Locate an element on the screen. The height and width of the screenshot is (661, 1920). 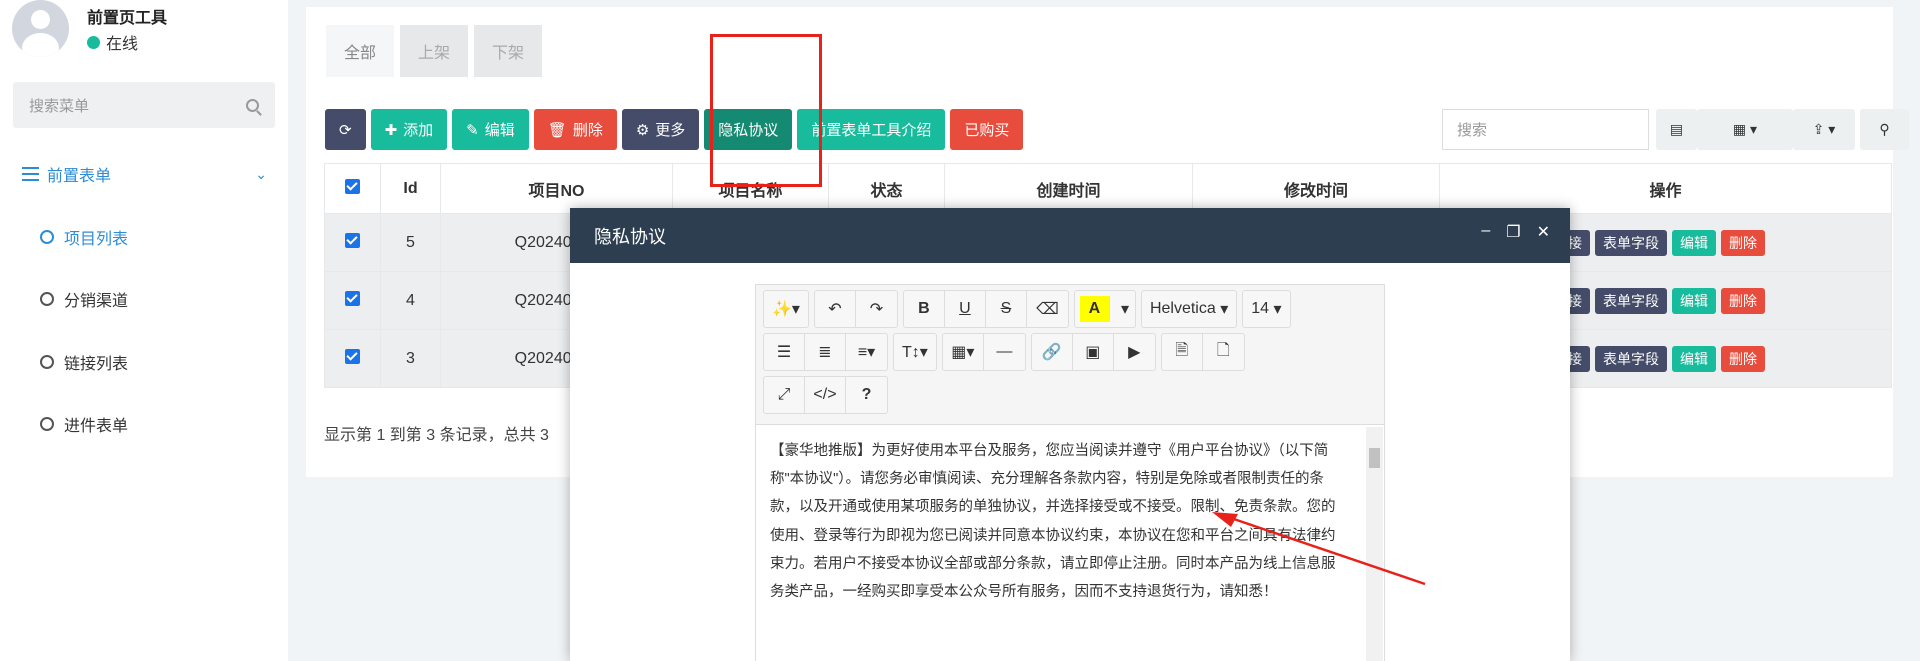
search-button: ⚲ is located at coordinates (1884, 129).